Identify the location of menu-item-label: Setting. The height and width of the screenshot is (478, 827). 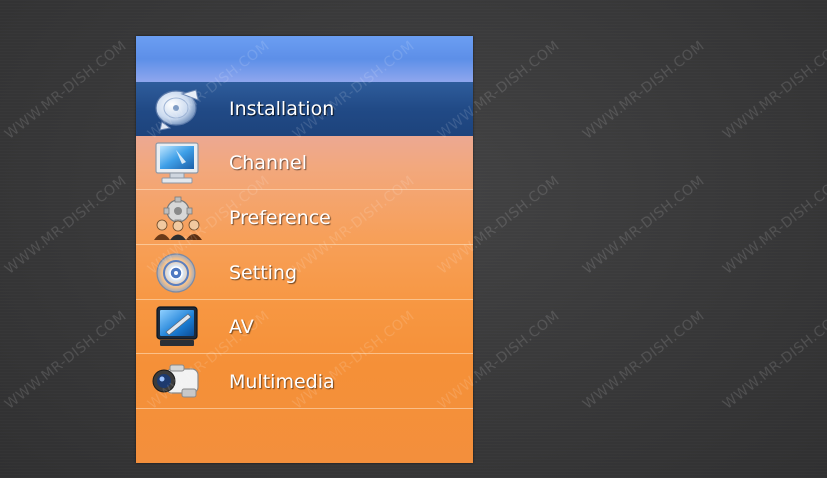
(263, 273).